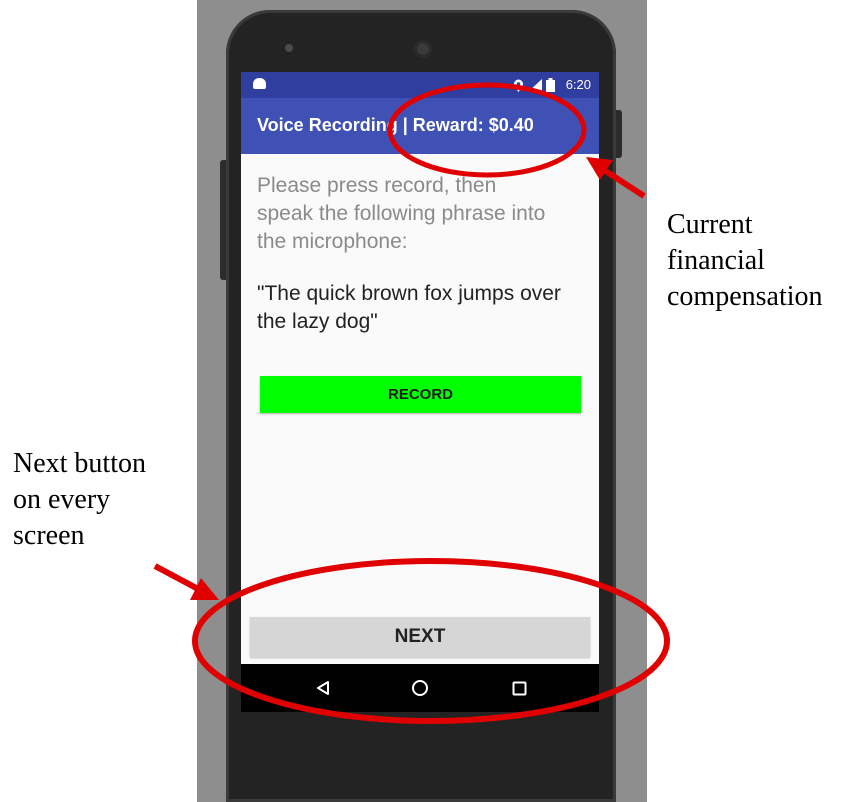 The width and height of the screenshot is (867, 802). I want to click on reward-annotation-line: compensation, so click(745, 296).